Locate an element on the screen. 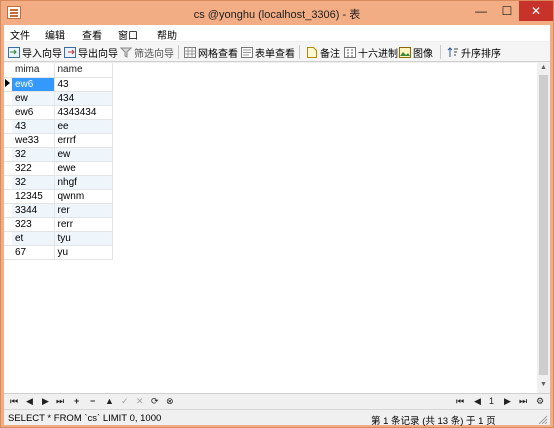 This screenshot has width=554, height=428. delete-record-icon: − is located at coordinates (92, 401).